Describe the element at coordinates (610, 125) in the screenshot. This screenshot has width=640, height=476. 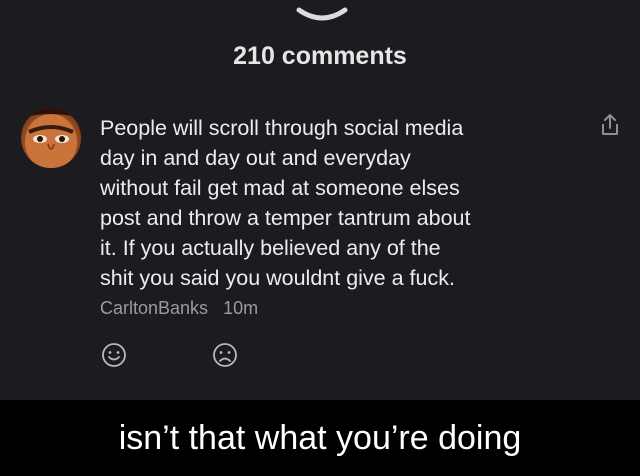
I see `share-icon` at that location.